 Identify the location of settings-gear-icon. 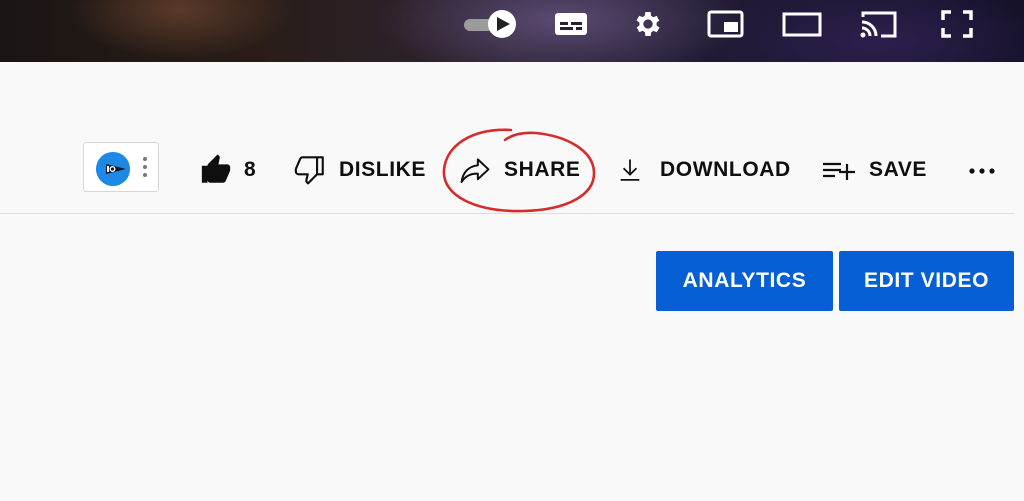
(648, 24).